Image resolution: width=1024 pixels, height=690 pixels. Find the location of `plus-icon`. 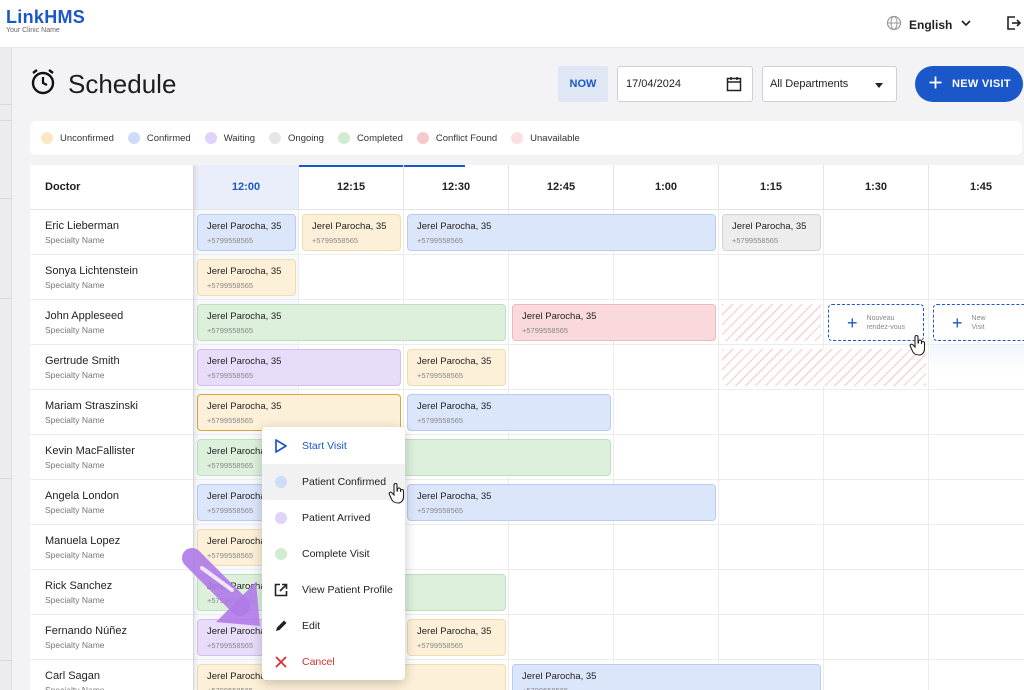

plus-icon is located at coordinates (935, 84).